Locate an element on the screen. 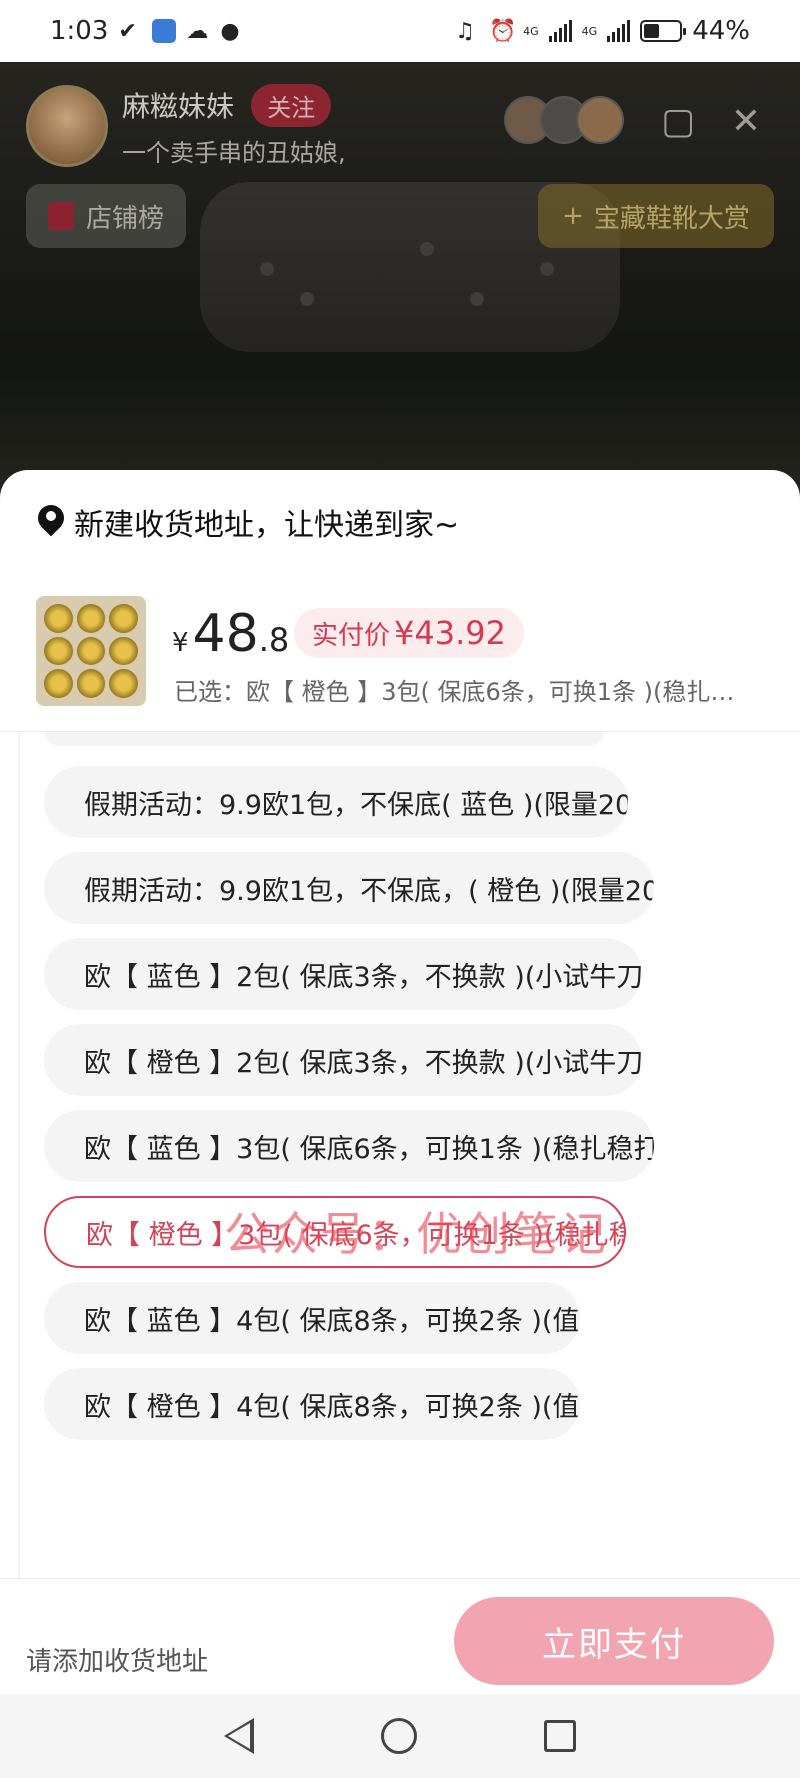 Image resolution: width=800 pixels, height=1778 pixels. shopping-bag-icon is located at coordinates (61, 216).